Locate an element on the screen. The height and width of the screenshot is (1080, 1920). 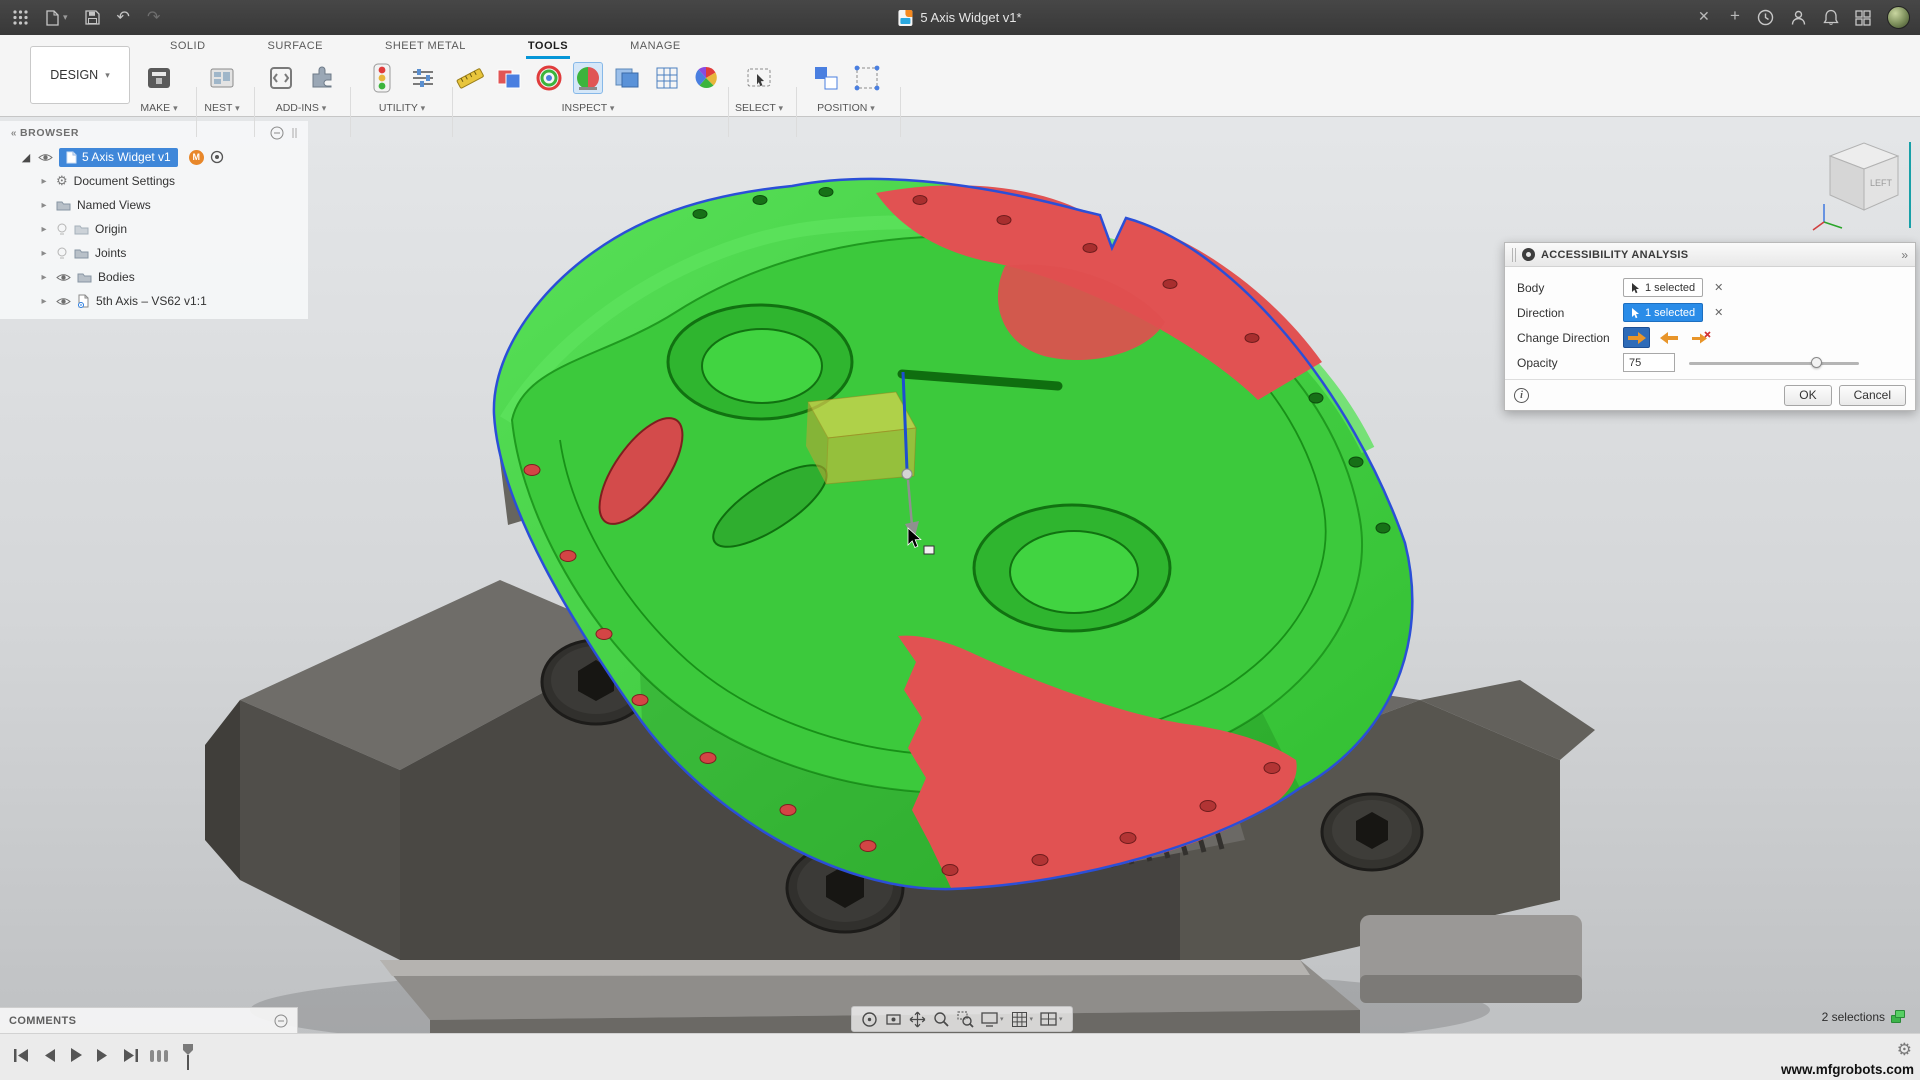
measure-ruler-icon is located at coordinates (470, 78).